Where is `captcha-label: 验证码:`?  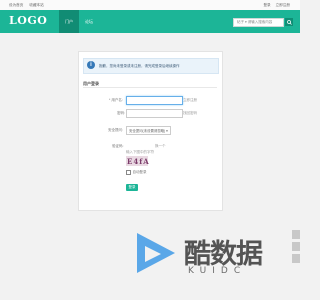
captcha-label: 验证码: is located at coordinates (118, 146).